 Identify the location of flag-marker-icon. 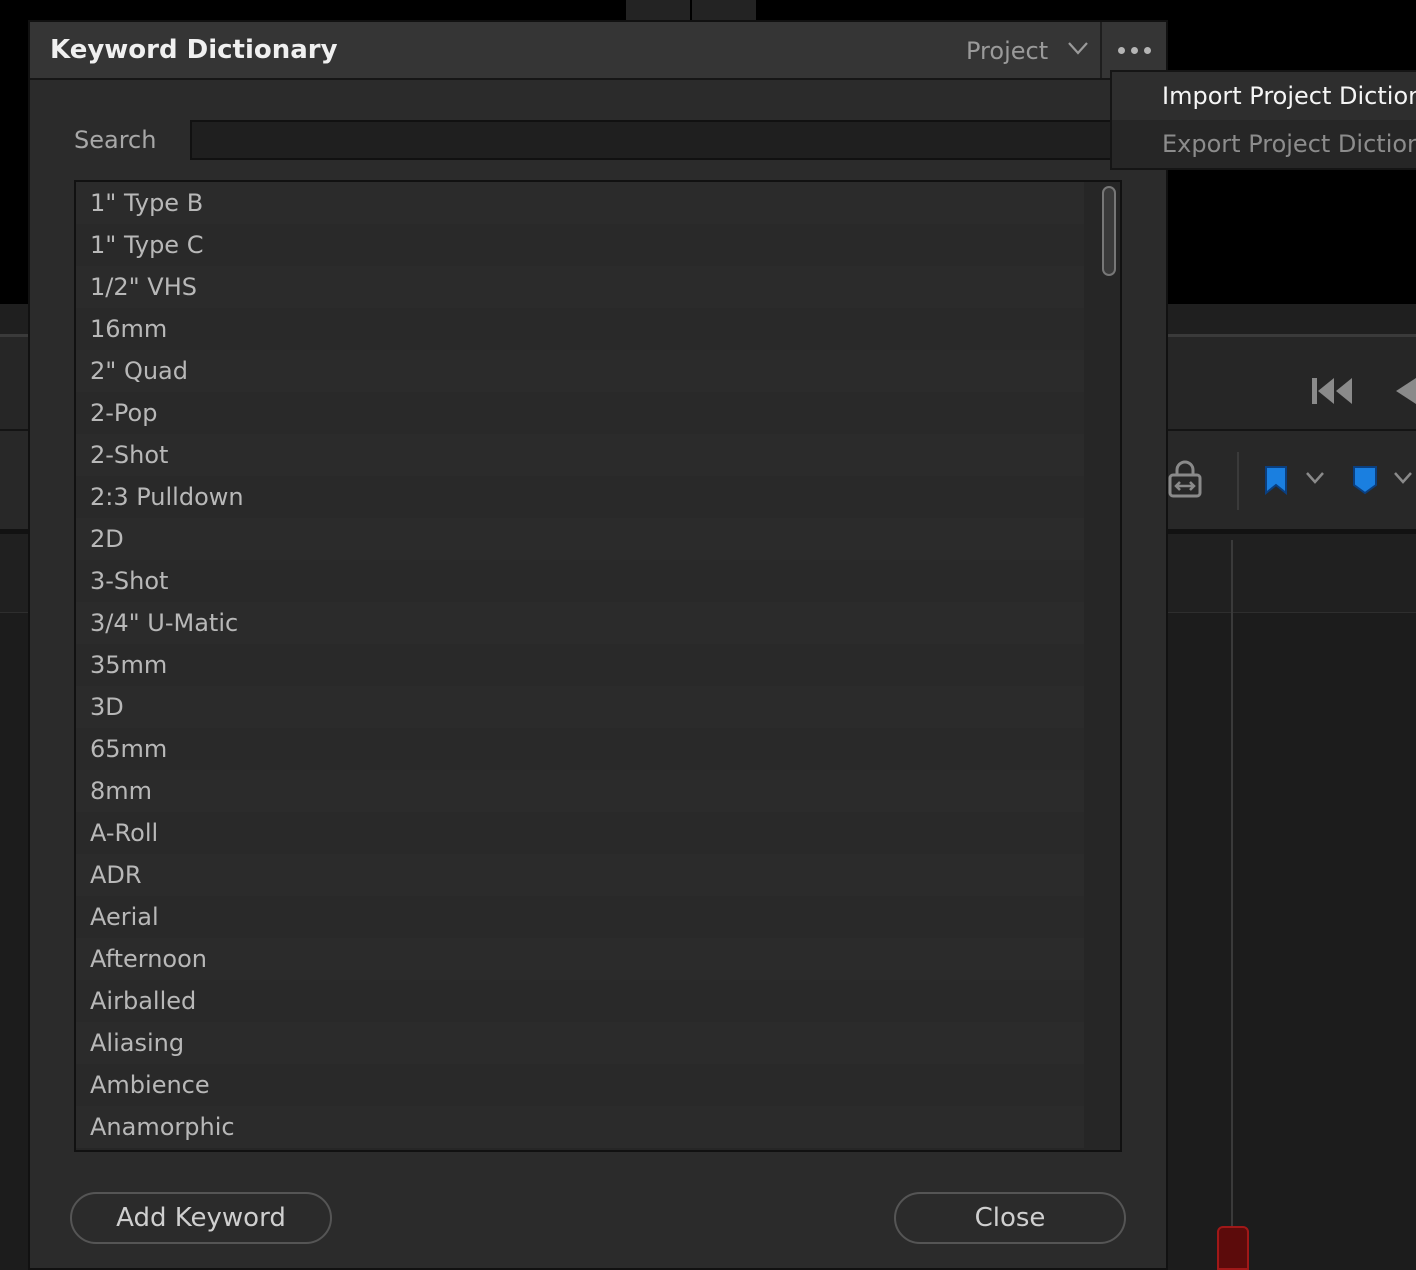
(1276, 480).